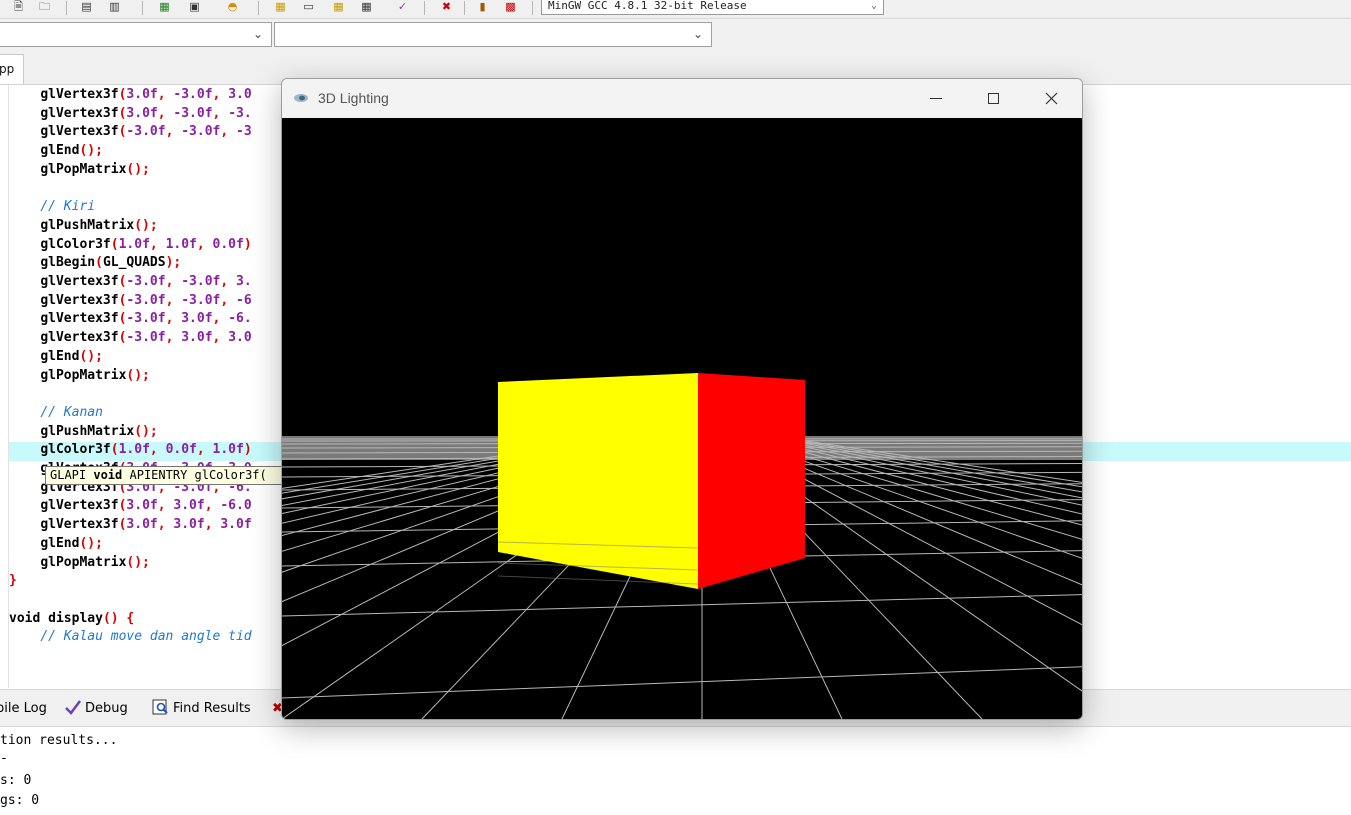 Image resolution: width=1351 pixels, height=815 pixels. Describe the element at coordinates (75, 244) in the screenshot. I see `code-token: glColor3f` at that location.